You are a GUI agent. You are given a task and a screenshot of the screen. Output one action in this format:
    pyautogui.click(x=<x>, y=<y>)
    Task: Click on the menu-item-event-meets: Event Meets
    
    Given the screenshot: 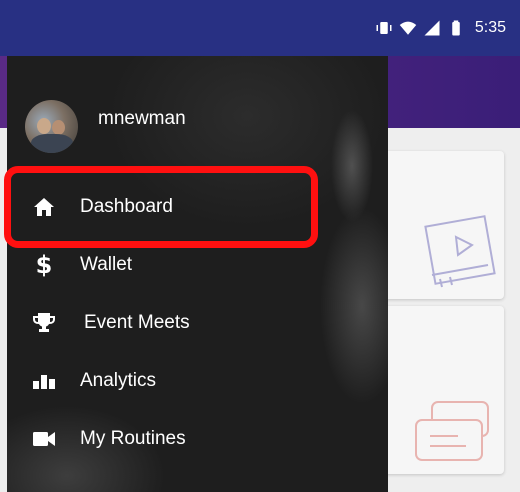 What is the action you would take?
    pyautogui.click(x=197, y=323)
    